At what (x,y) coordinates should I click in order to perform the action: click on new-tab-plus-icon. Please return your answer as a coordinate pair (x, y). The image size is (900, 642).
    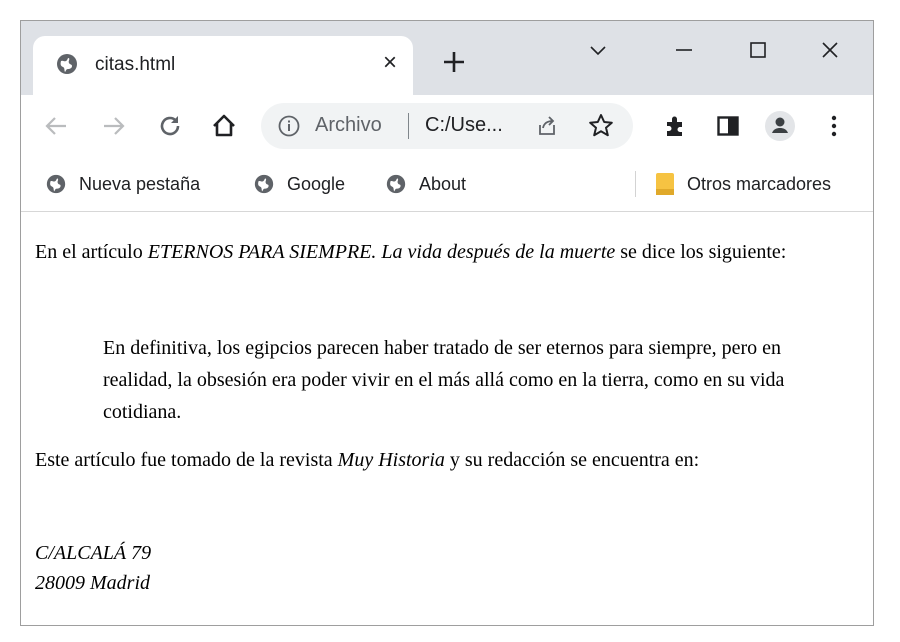
    Looking at the image, I should click on (454, 62).